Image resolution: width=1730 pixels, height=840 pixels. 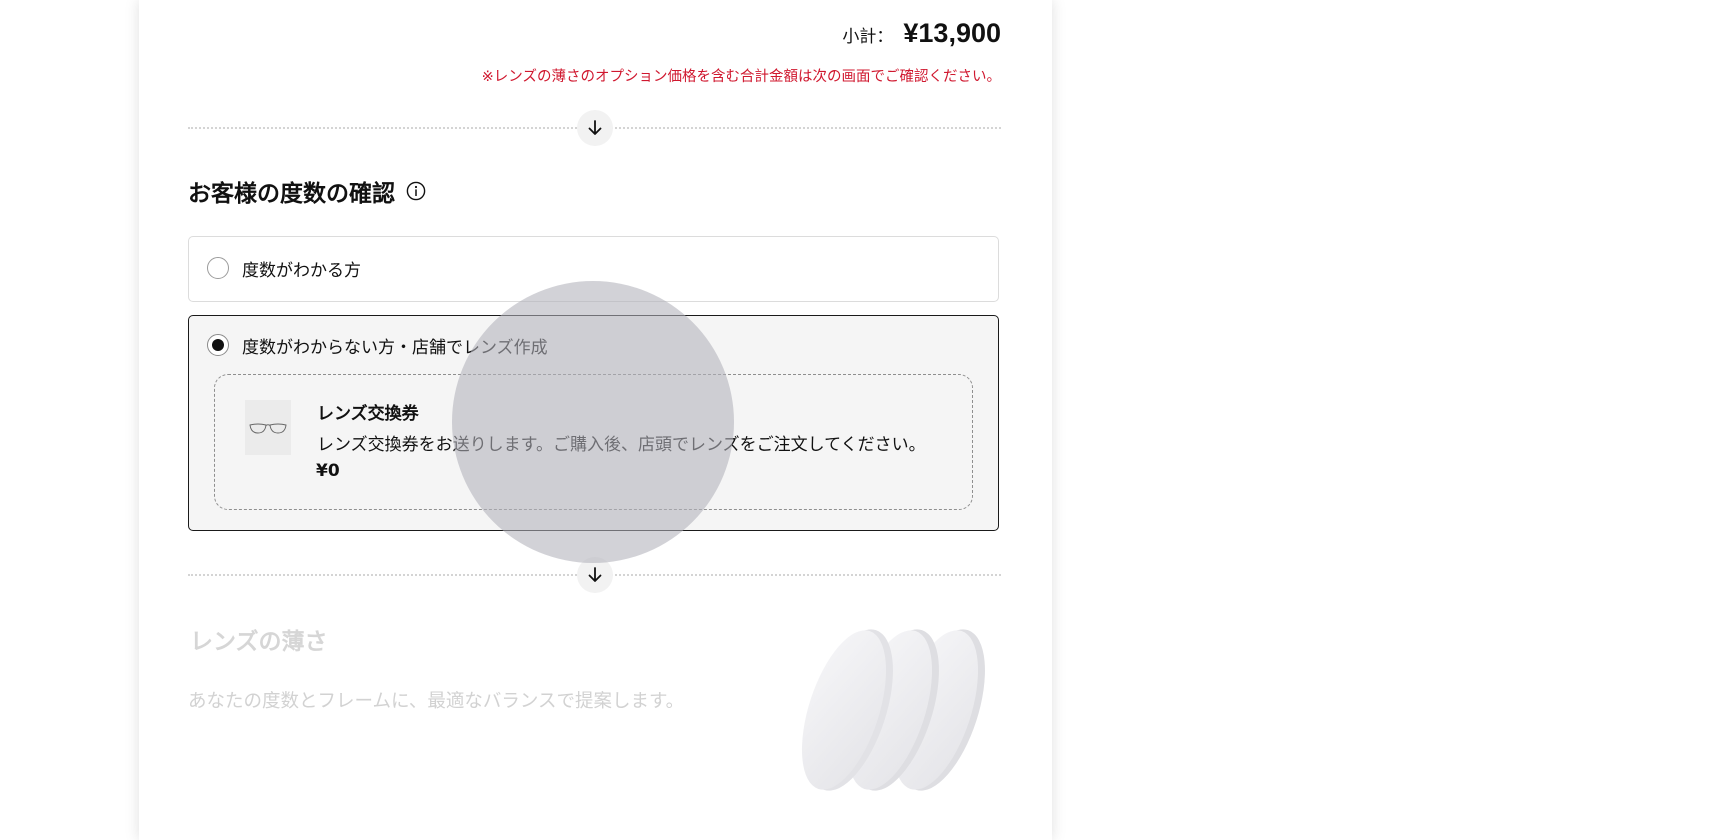 I want to click on prescription-section-header: お客様の度数の確認, so click(x=307, y=191).